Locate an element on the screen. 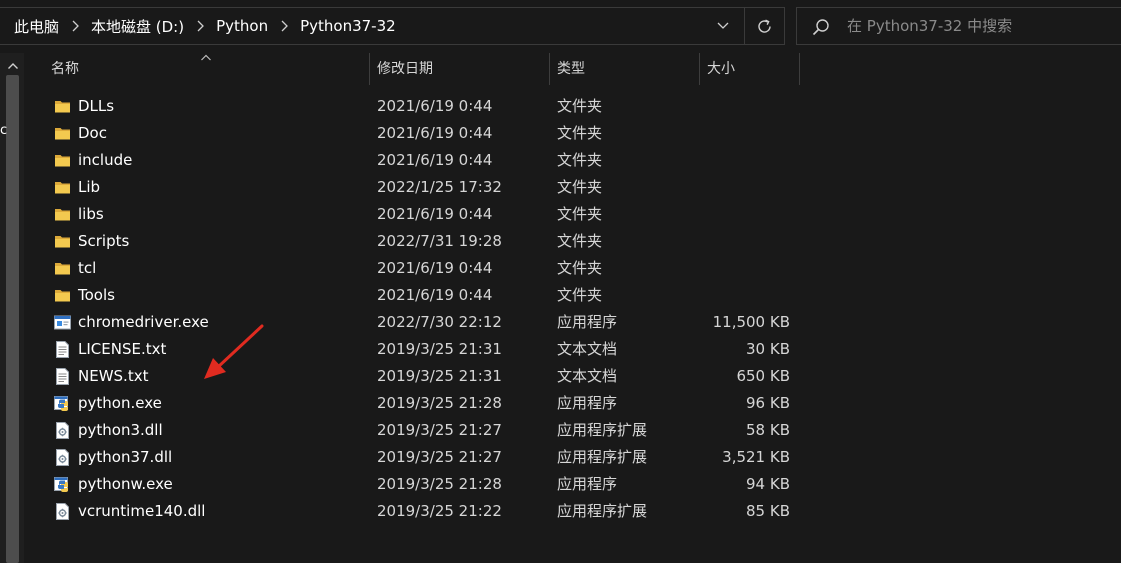  breadcrumb-item-python37-32: Python37-32 is located at coordinates (348, 26).